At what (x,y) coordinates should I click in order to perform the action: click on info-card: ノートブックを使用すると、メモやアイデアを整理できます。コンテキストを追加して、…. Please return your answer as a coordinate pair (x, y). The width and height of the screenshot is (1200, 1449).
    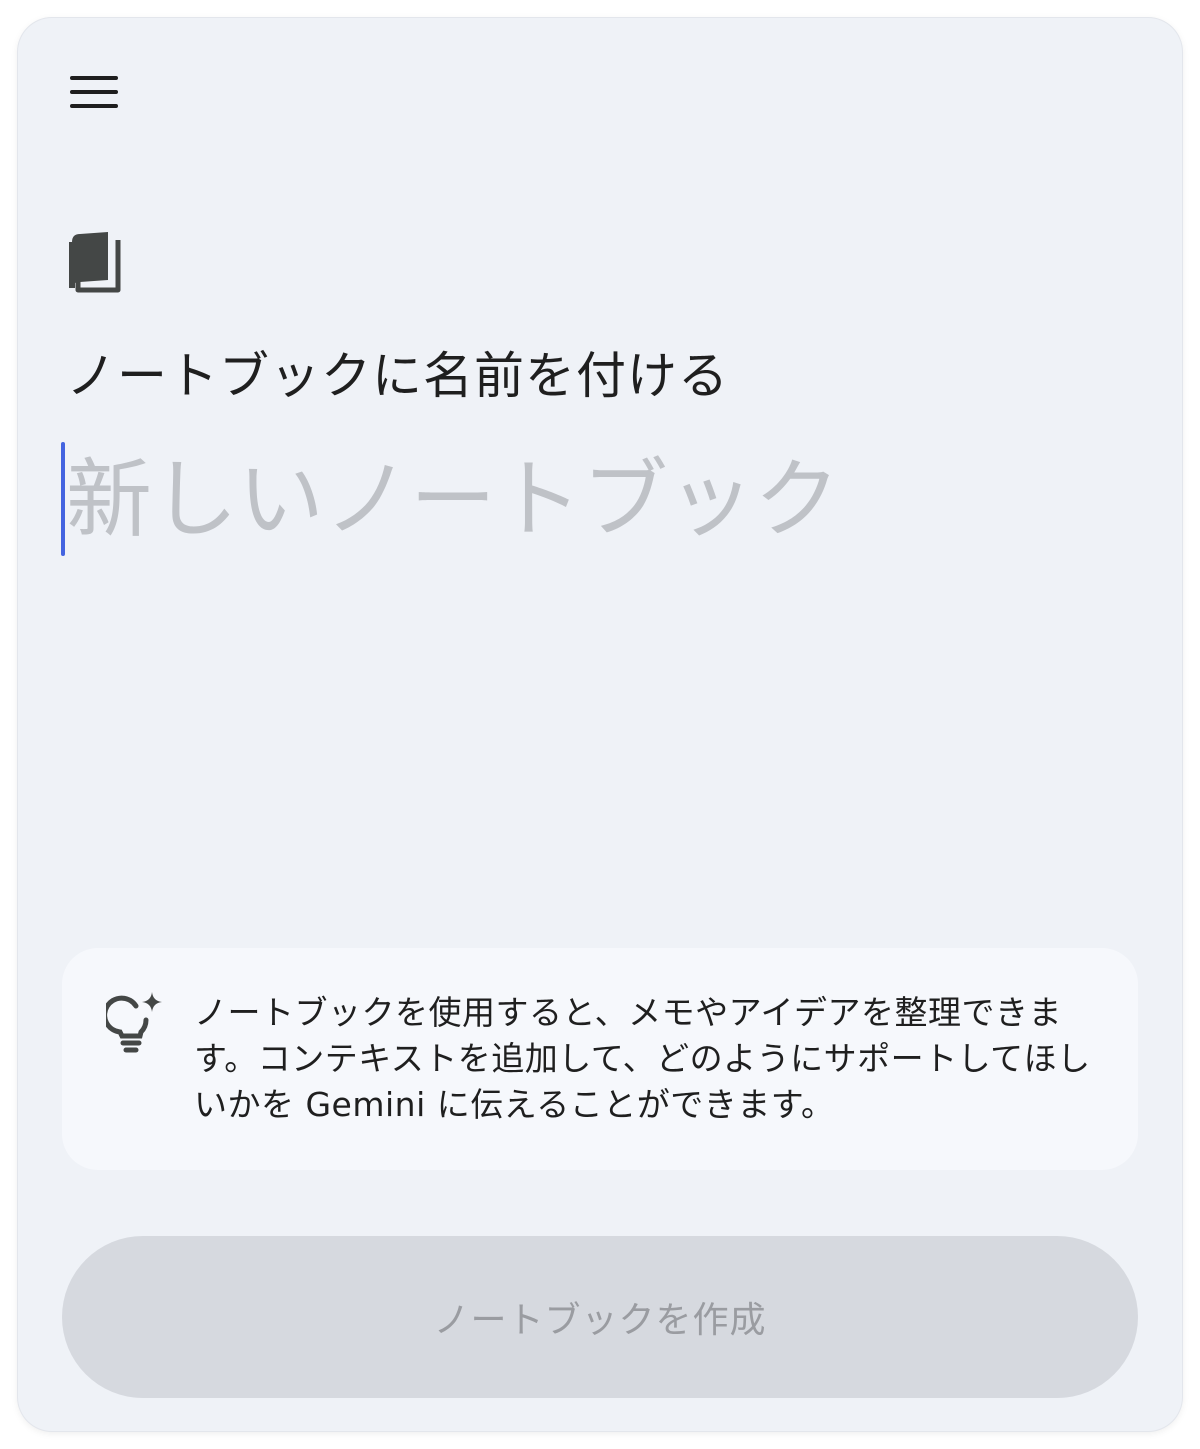
    Looking at the image, I should click on (600, 1059).